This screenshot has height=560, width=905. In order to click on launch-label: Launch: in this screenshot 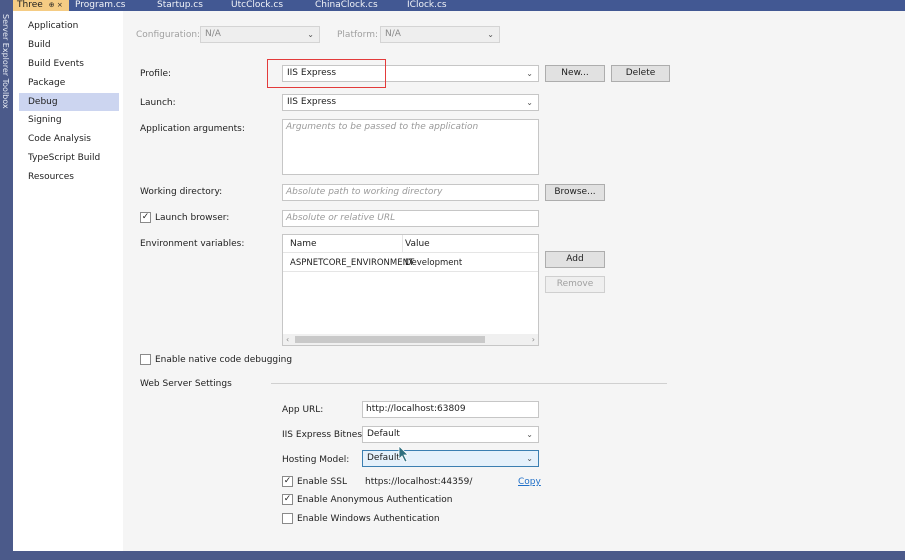, I will do `click(158, 103)`.